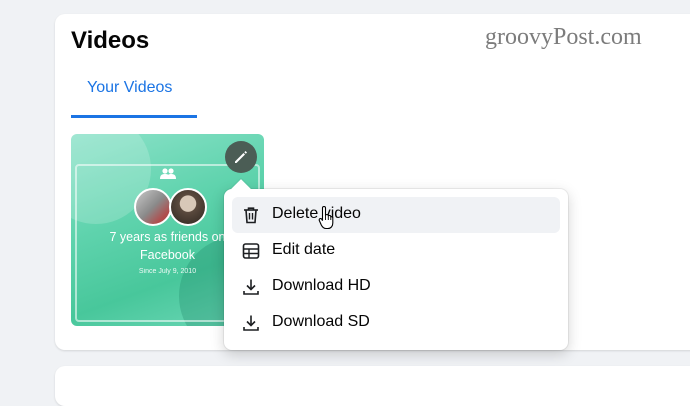 This screenshot has width=690, height=406. Describe the element at coordinates (304, 249) in the screenshot. I see `menu-item-label: Edit date` at that location.